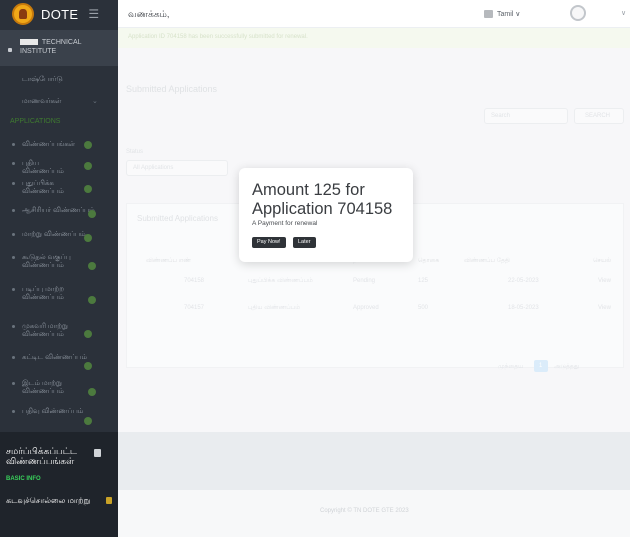  I want to click on modal-description: A Payment for renewal, so click(285, 223).